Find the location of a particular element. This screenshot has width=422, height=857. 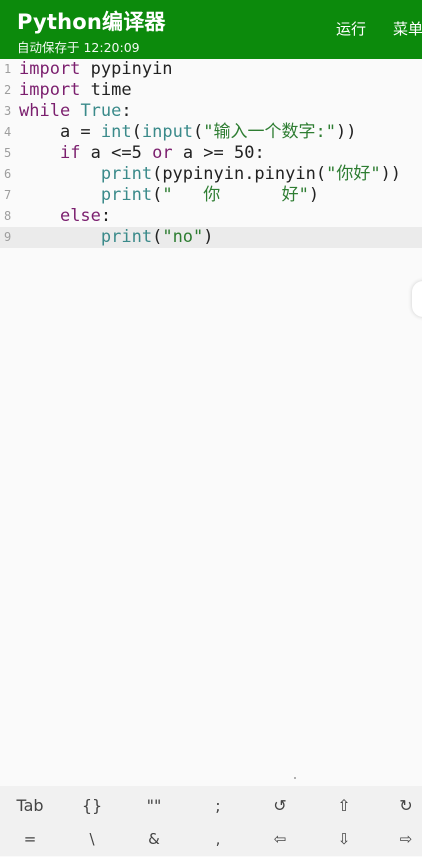

code-line: 8 else: is located at coordinates (211, 216).